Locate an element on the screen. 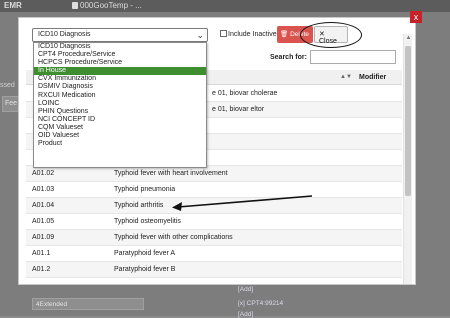  dropdown-option: CPT4 Procedure/Service is located at coordinates (120, 55).